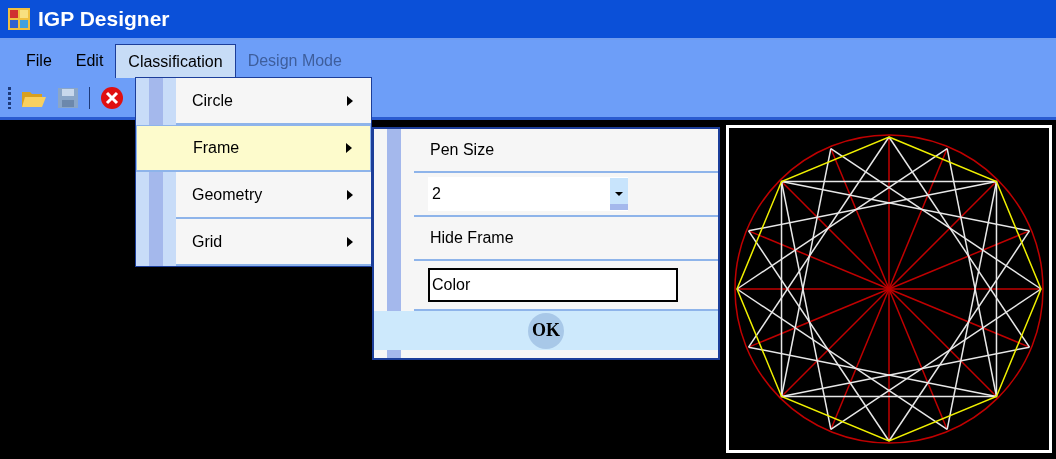  What do you see at coordinates (9, 97) in the screenshot?
I see `grip-icon` at bounding box center [9, 97].